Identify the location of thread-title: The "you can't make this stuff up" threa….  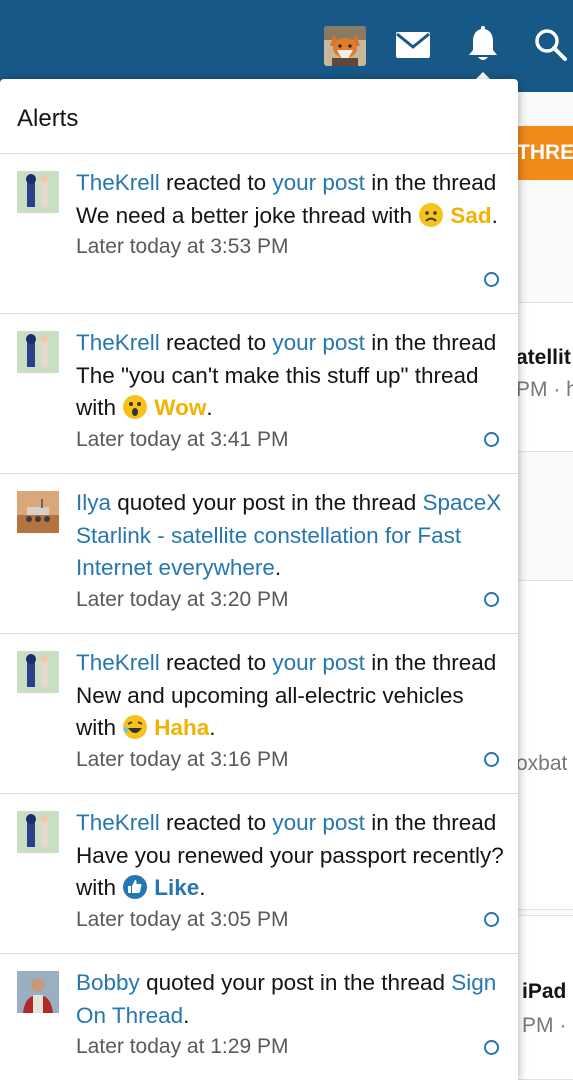
(277, 375).